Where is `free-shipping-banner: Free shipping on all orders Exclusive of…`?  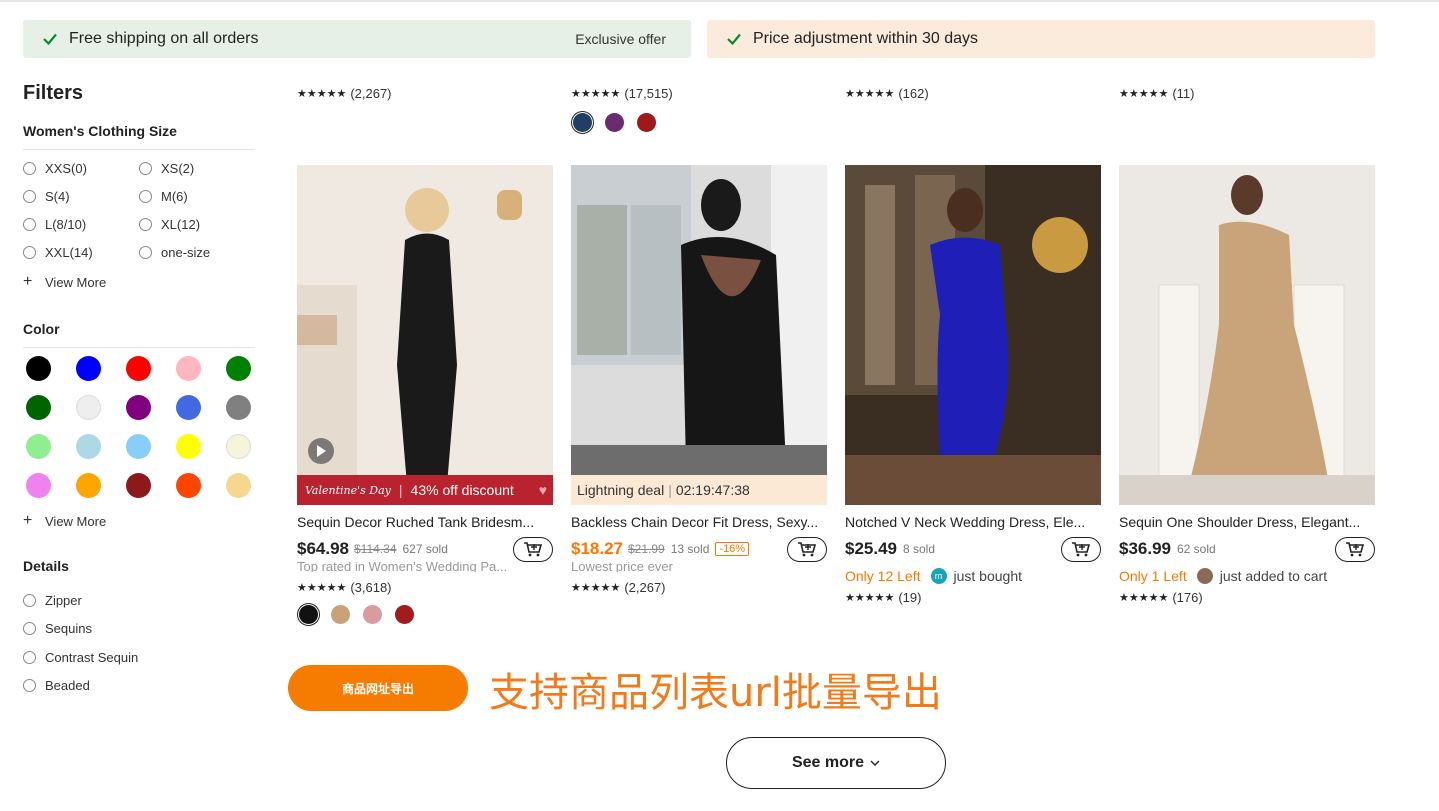
free-shipping-banner: Free shipping on all orders Exclusive of… is located at coordinates (357, 39).